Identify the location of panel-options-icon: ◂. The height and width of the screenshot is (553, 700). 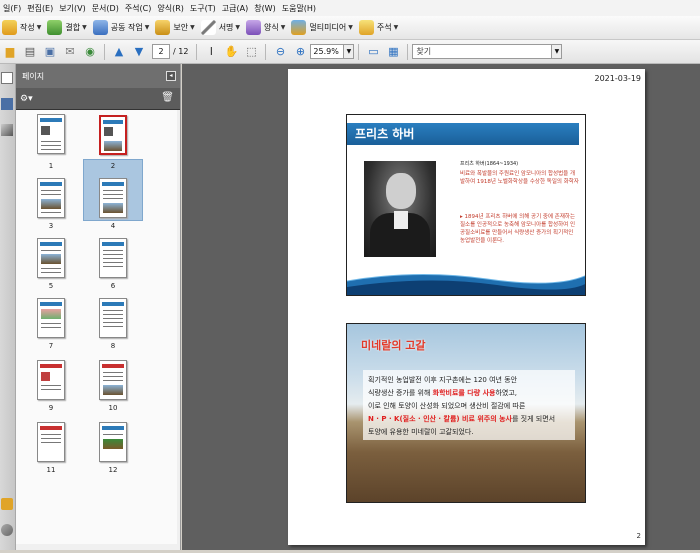
(171, 76).